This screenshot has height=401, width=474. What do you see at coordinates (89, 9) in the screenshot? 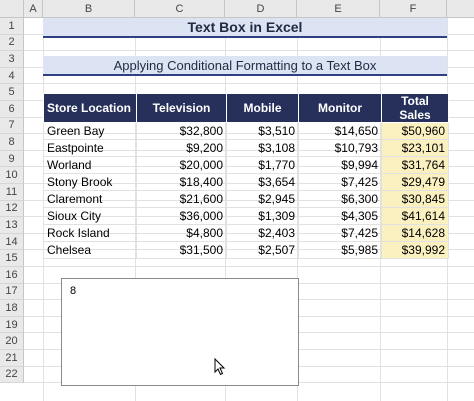
I see `column-header-b: B` at bounding box center [89, 9].